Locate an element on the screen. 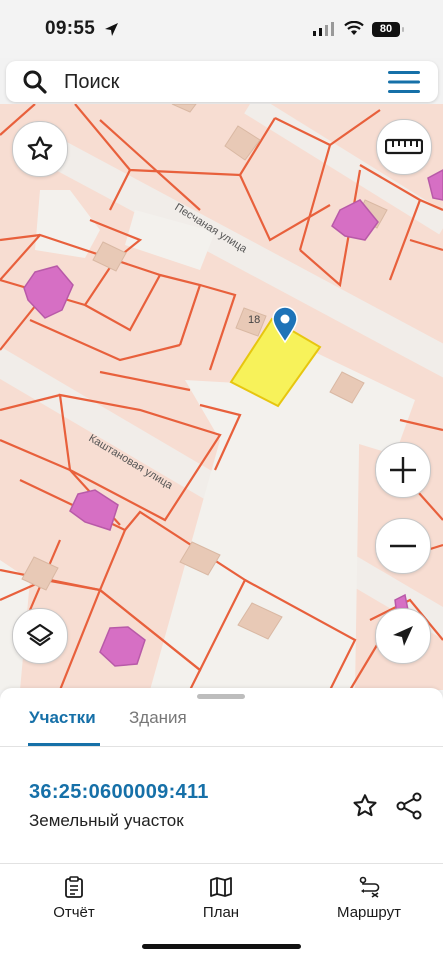 The width and height of the screenshot is (443, 960). favorite-icon is located at coordinates (40, 148).